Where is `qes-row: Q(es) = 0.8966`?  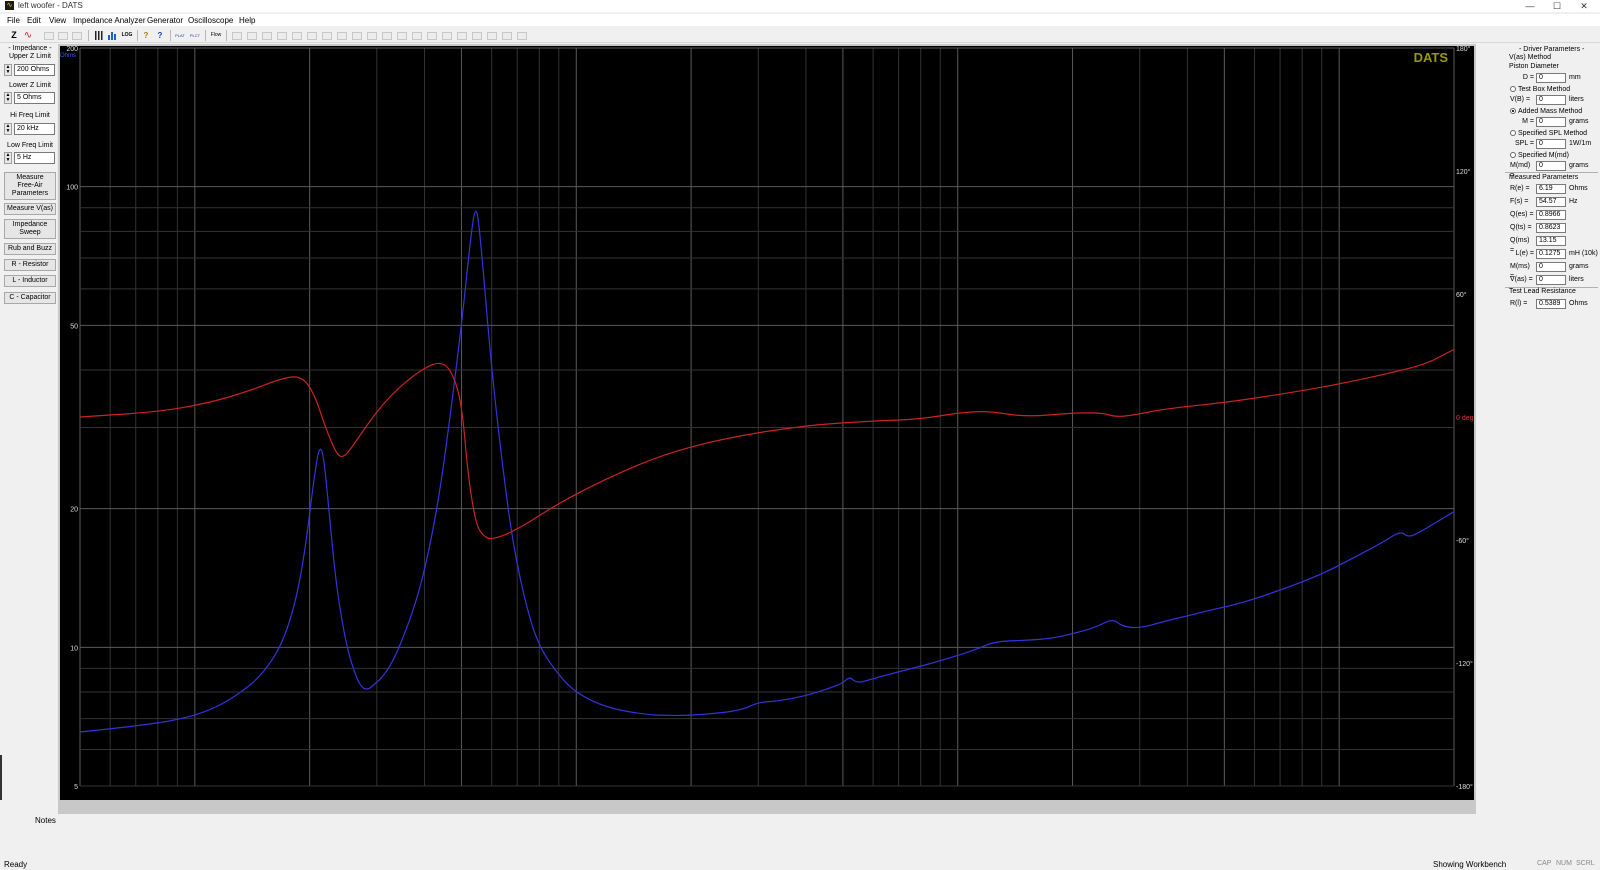 qes-row: Q(es) = 0.8966 is located at coordinates (1555, 215).